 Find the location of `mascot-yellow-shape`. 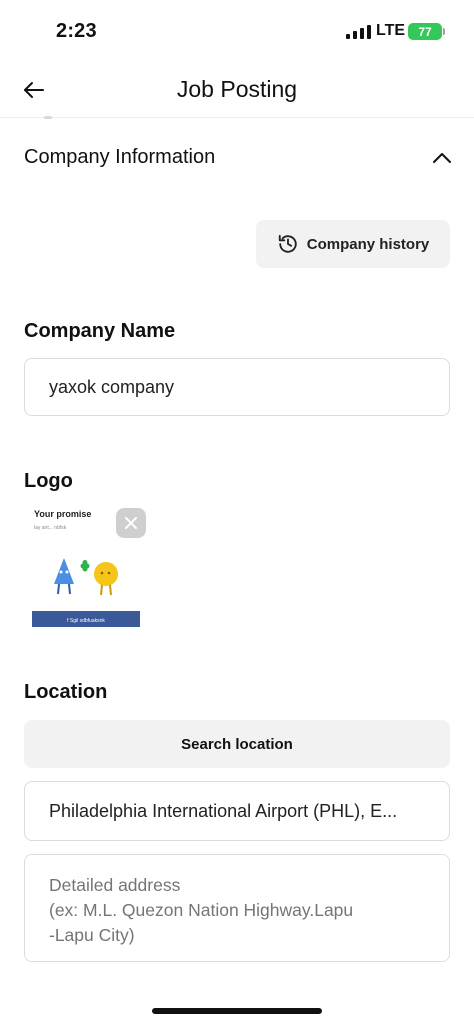

mascot-yellow-shape is located at coordinates (106, 574).